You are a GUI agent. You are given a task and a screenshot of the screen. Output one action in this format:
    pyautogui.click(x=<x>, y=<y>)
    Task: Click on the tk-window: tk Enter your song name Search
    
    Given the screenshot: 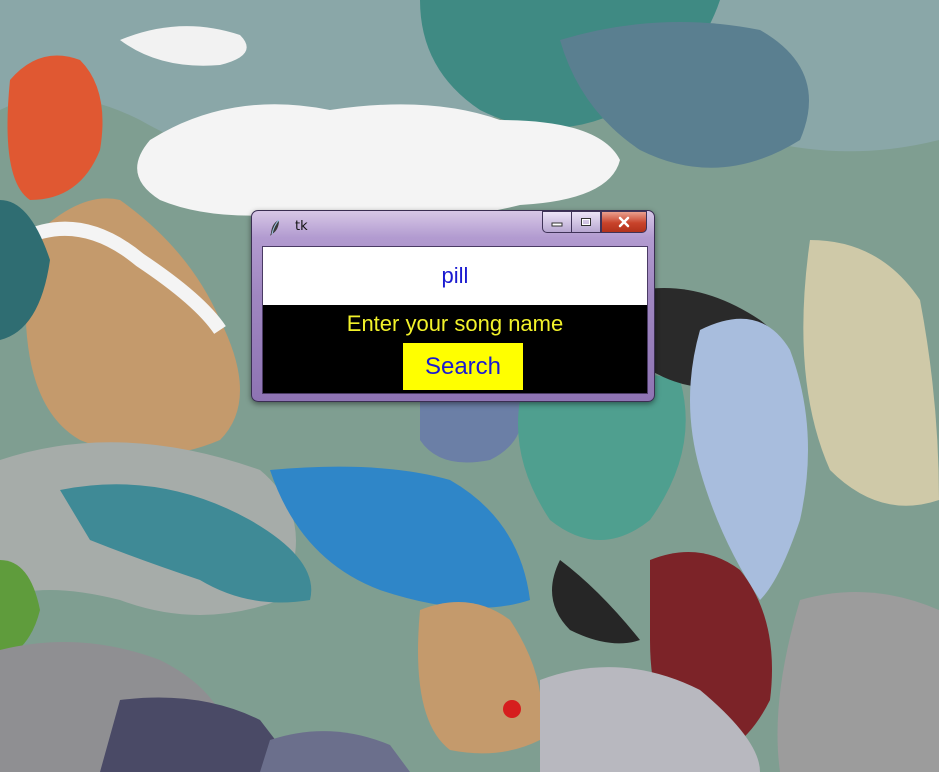 What is the action you would take?
    pyautogui.click(x=453, y=306)
    